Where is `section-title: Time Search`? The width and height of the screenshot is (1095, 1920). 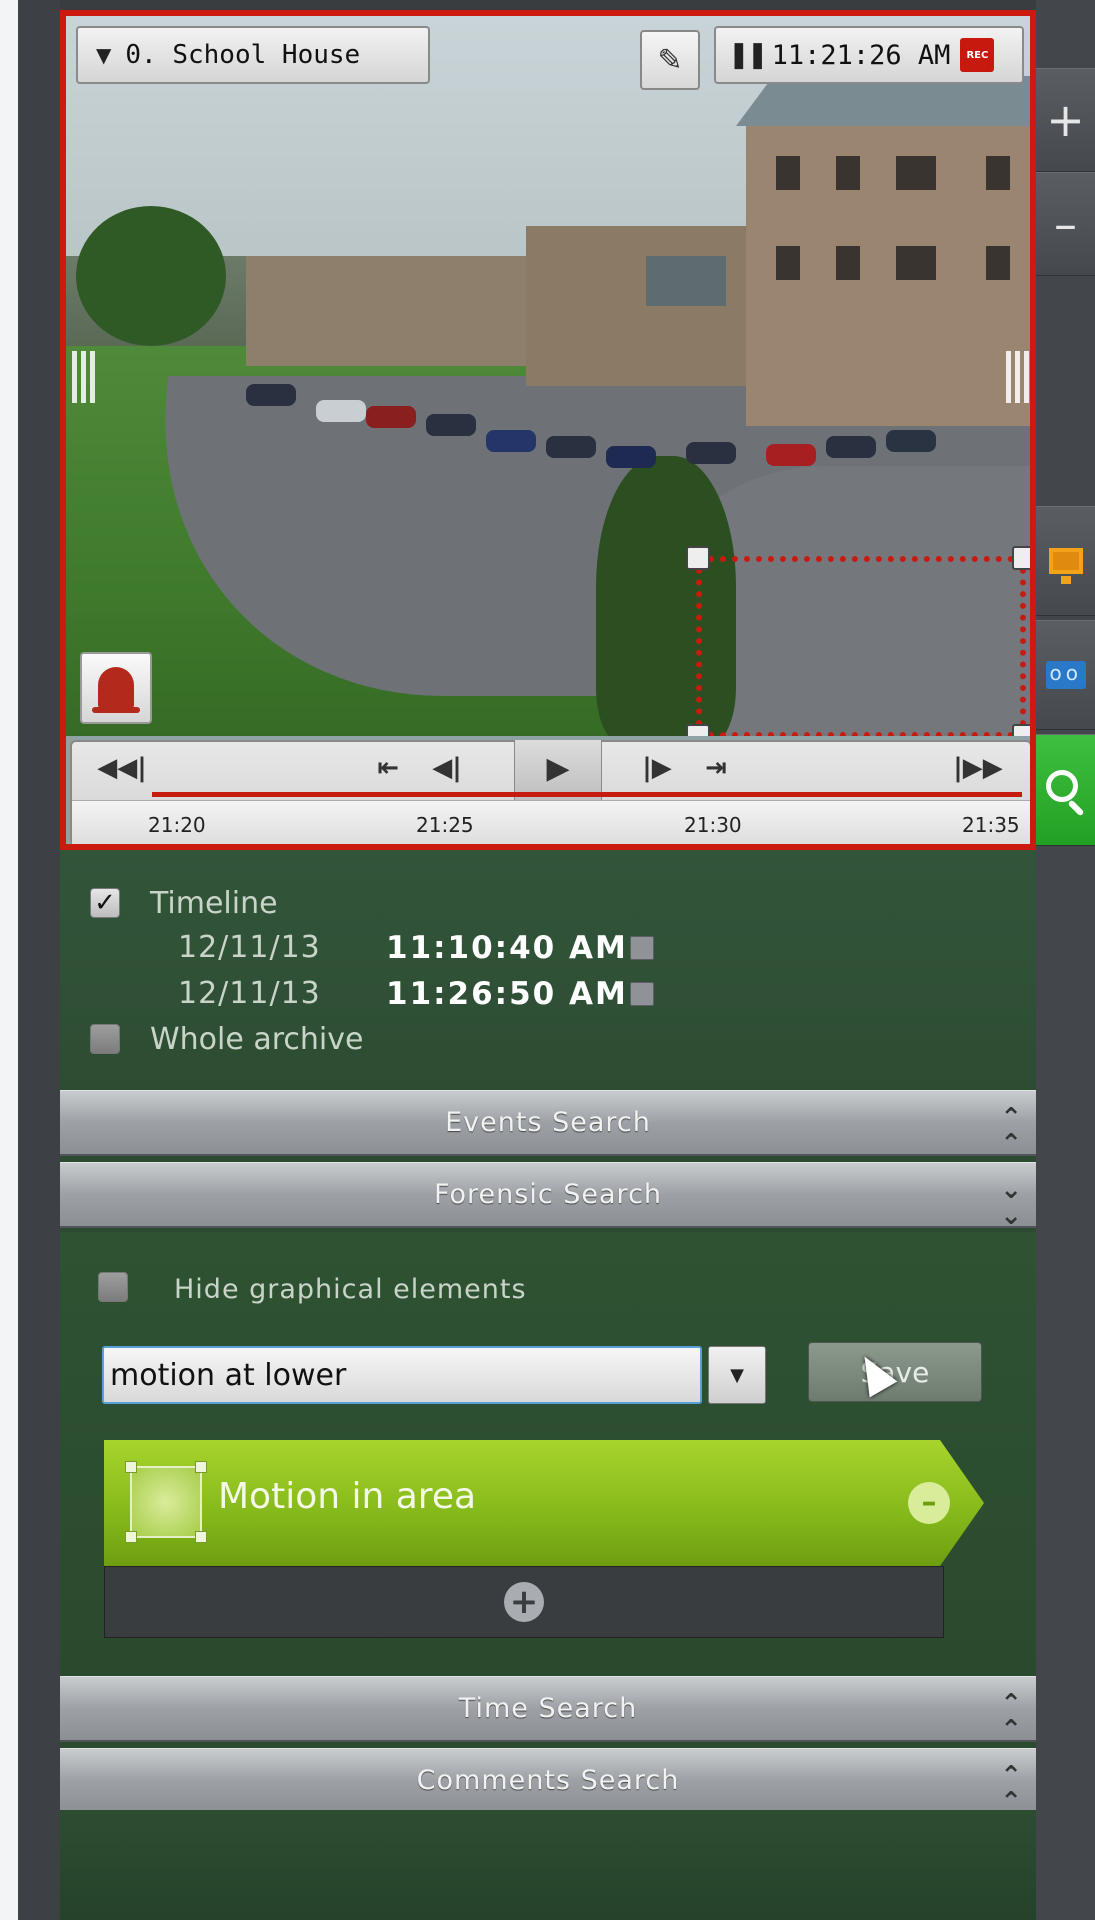 section-title: Time Search is located at coordinates (548, 1708).